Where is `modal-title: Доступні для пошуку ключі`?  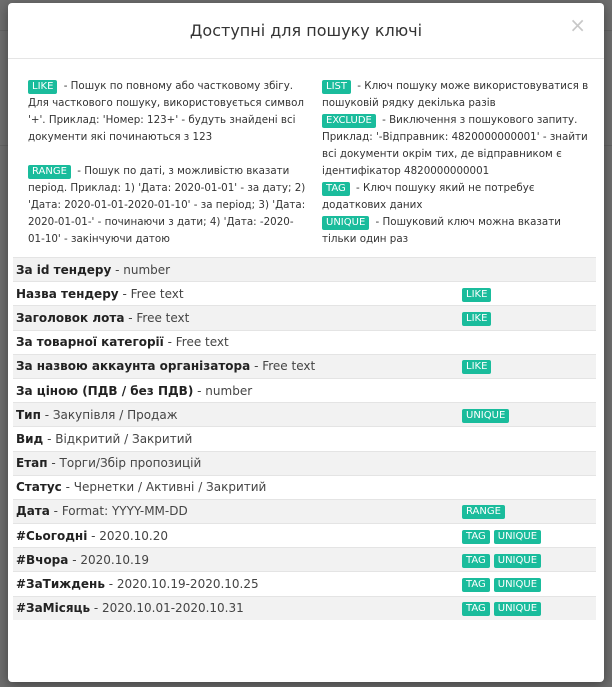 modal-title: Доступні для пошуку ключі is located at coordinates (306, 30).